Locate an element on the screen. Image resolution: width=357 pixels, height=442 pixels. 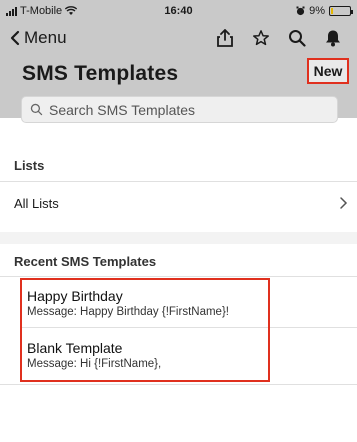
alarm-icon is located at coordinates (300, 11).